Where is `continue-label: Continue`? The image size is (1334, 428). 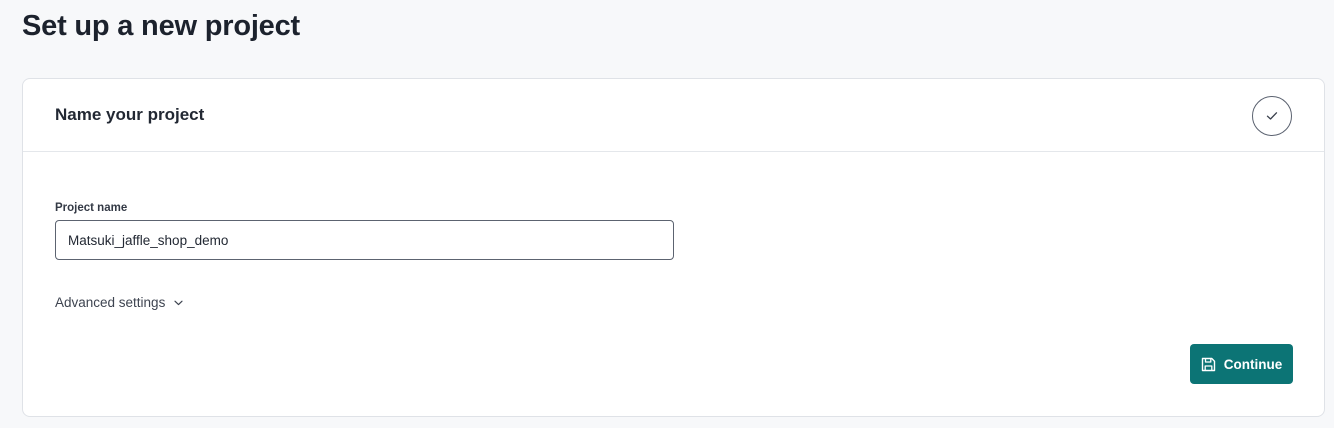
continue-label: Continue is located at coordinates (1253, 364).